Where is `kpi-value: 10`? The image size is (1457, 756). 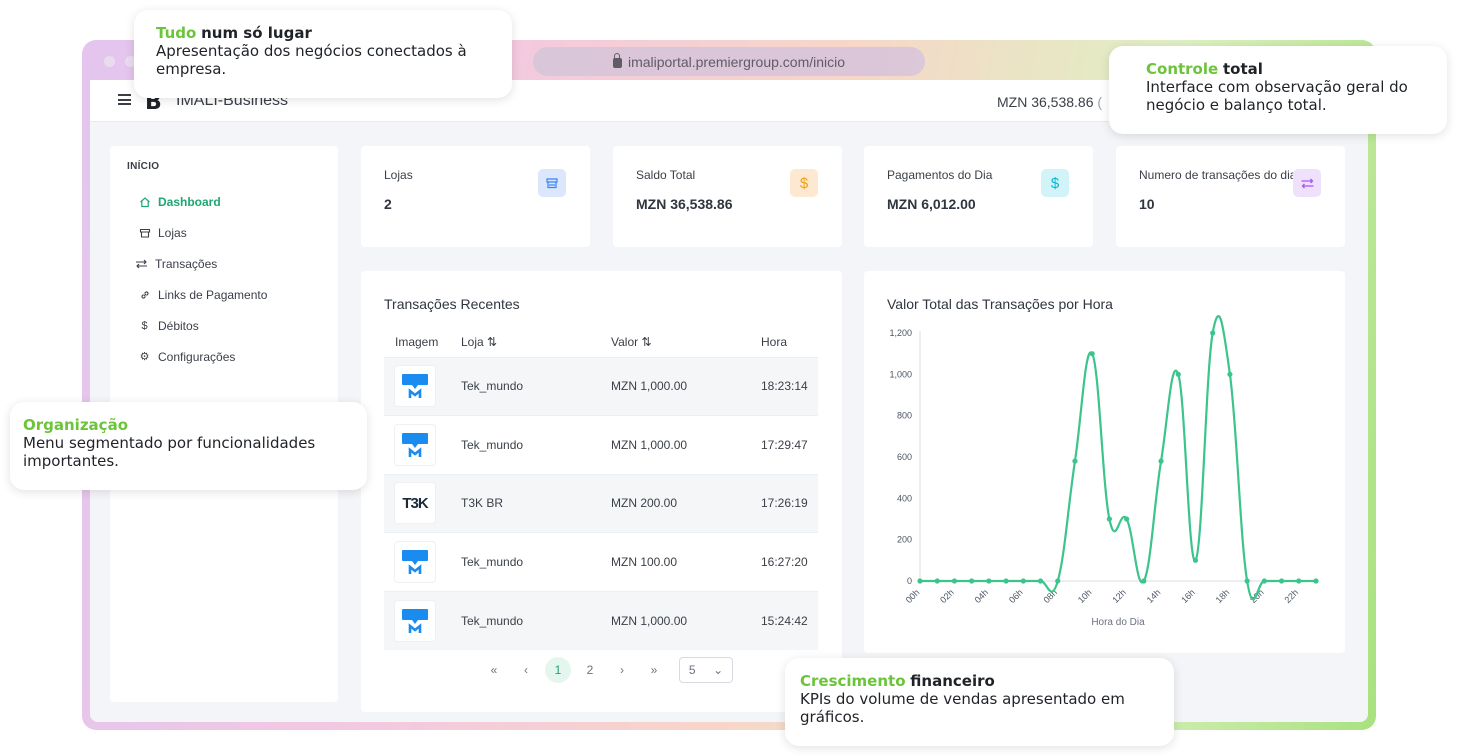 kpi-value: 10 is located at coordinates (1147, 204).